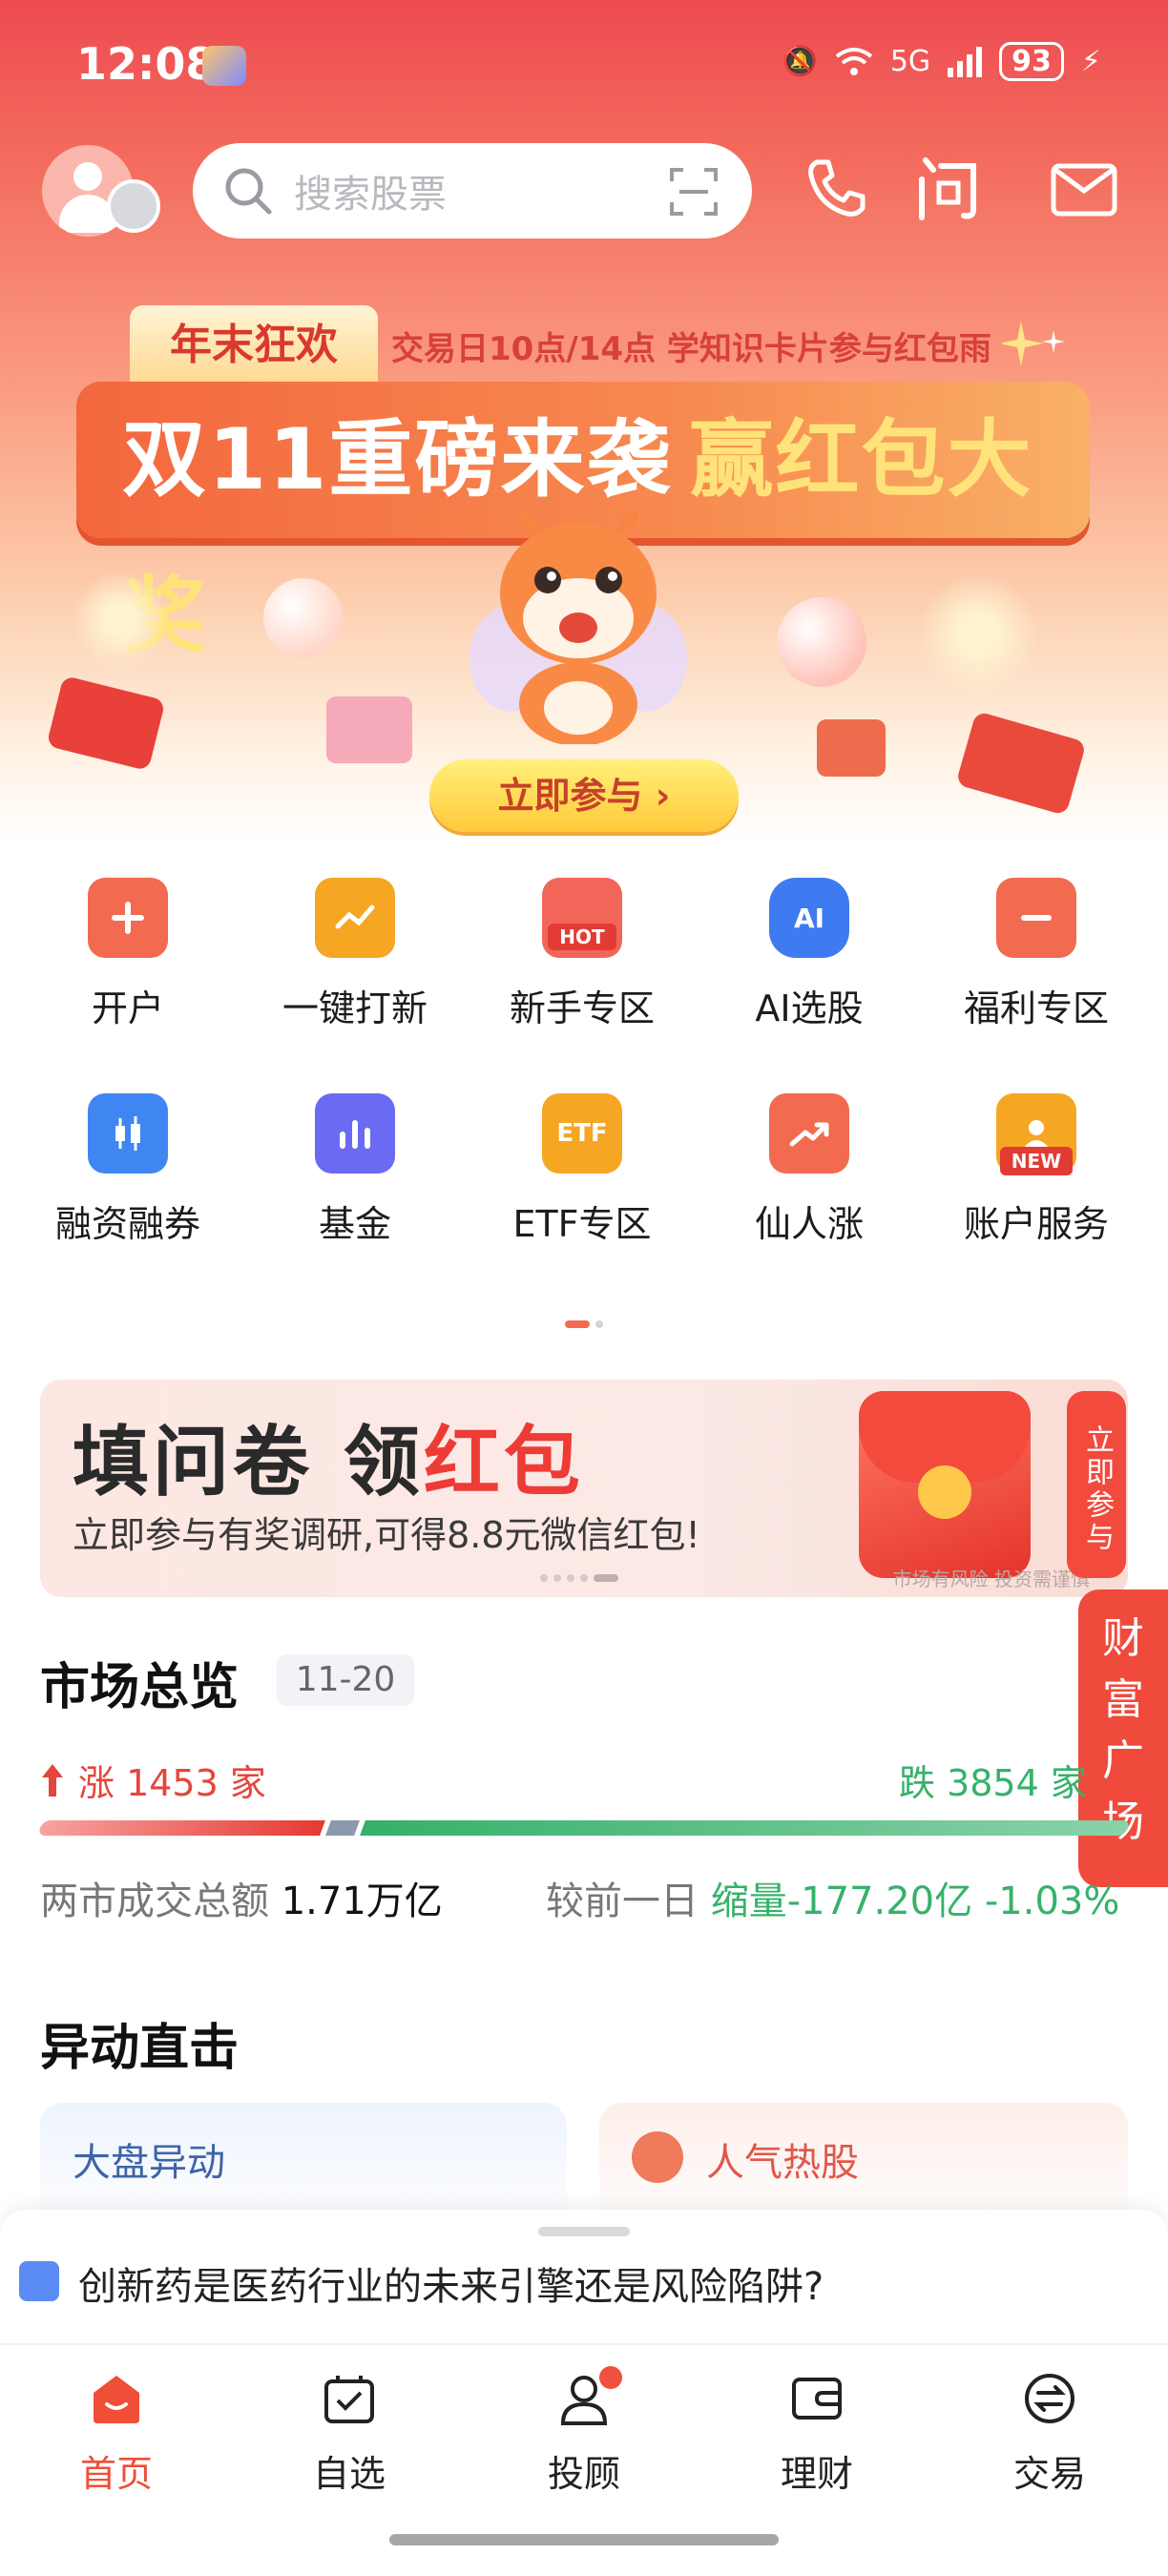 The height and width of the screenshot is (2576, 1168). Describe the element at coordinates (1033, 343) in the screenshot. I see `sparkle-icon` at that location.